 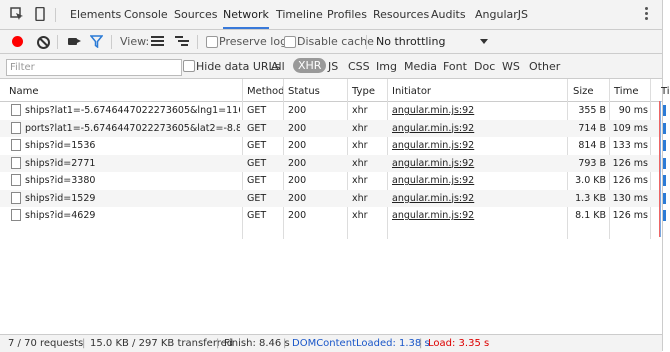 I want to click on tab-console: Console, so click(x=146, y=14).